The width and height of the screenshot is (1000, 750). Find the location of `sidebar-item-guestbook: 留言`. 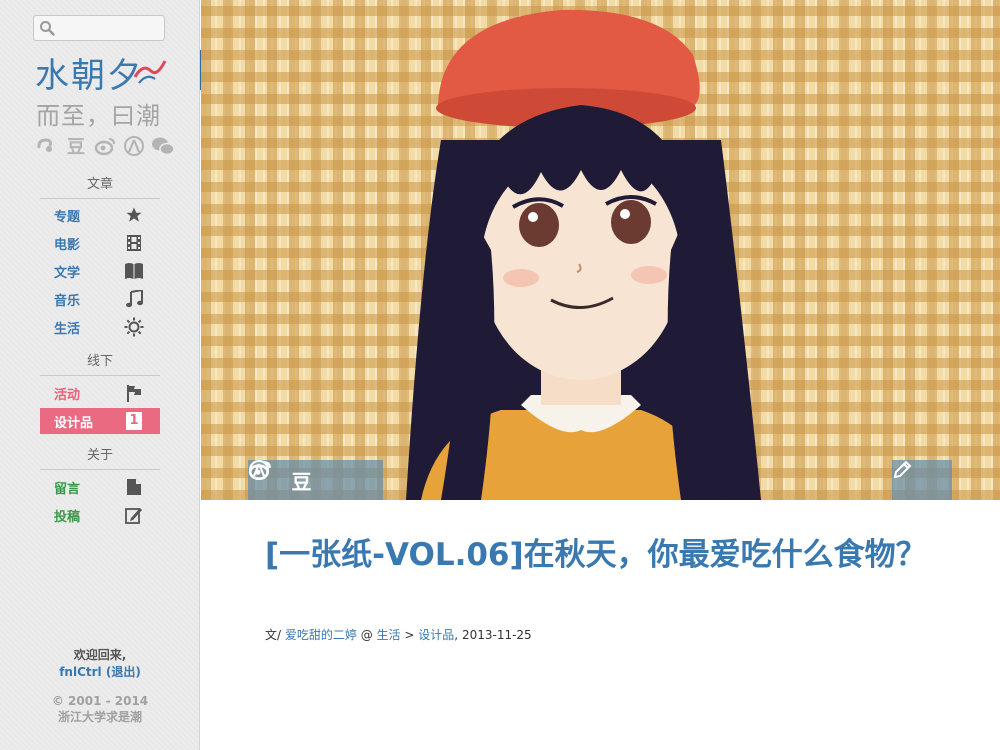

sidebar-item-guestbook: 留言 is located at coordinates (100, 487).